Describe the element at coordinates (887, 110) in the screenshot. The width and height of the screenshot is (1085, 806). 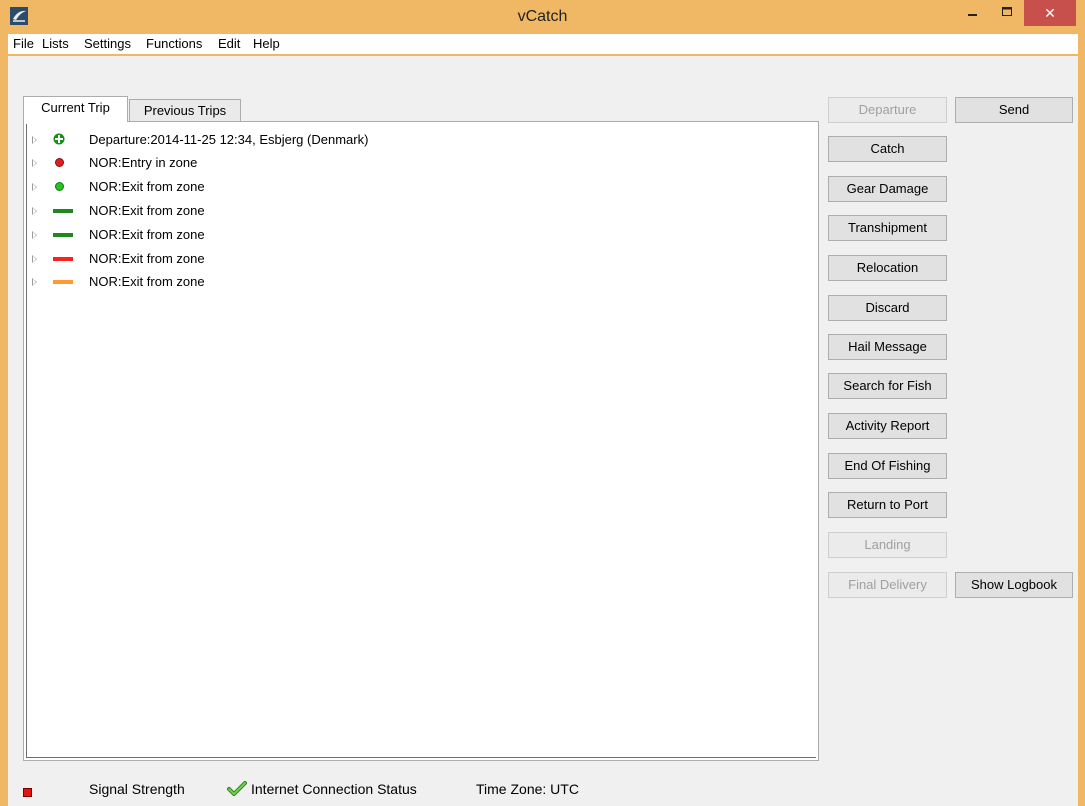
I see `departure-button: Departure` at that location.